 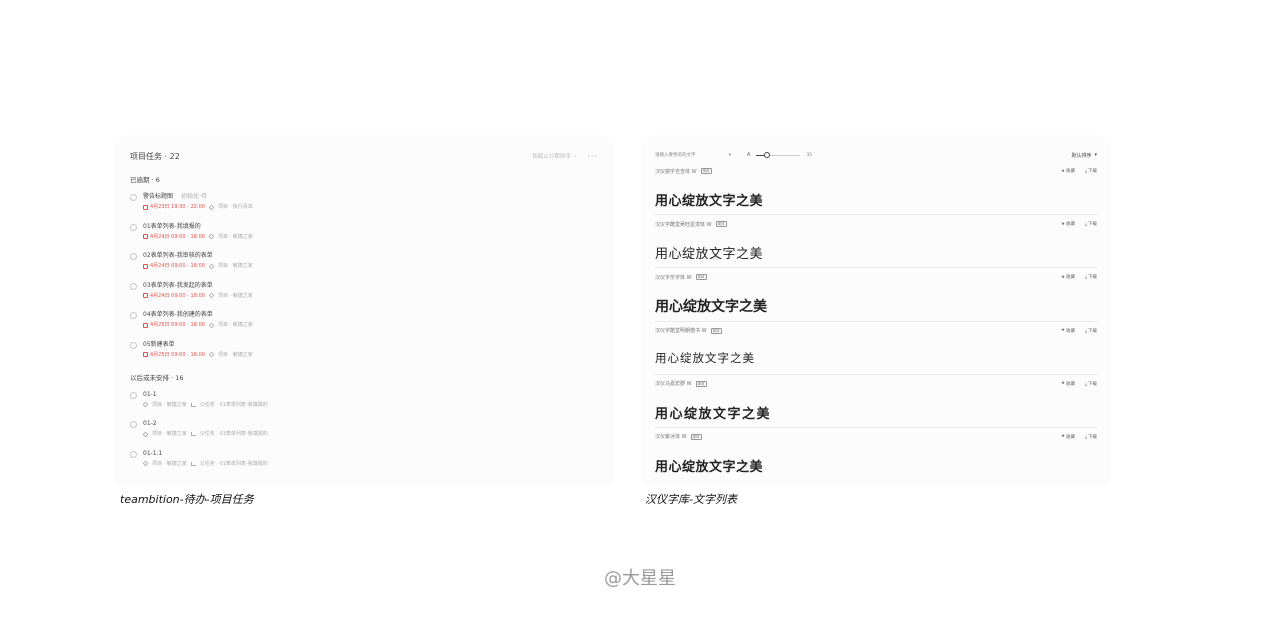 I want to click on task-parent: 父任务 · 01表单列表-我填报的, so click(x=233, y=404).